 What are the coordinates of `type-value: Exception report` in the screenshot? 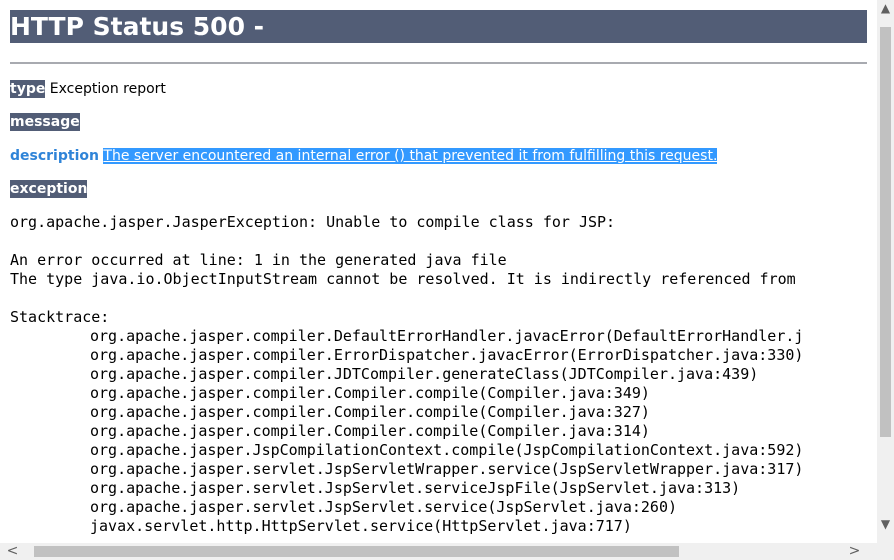 It's located at (107, 89).